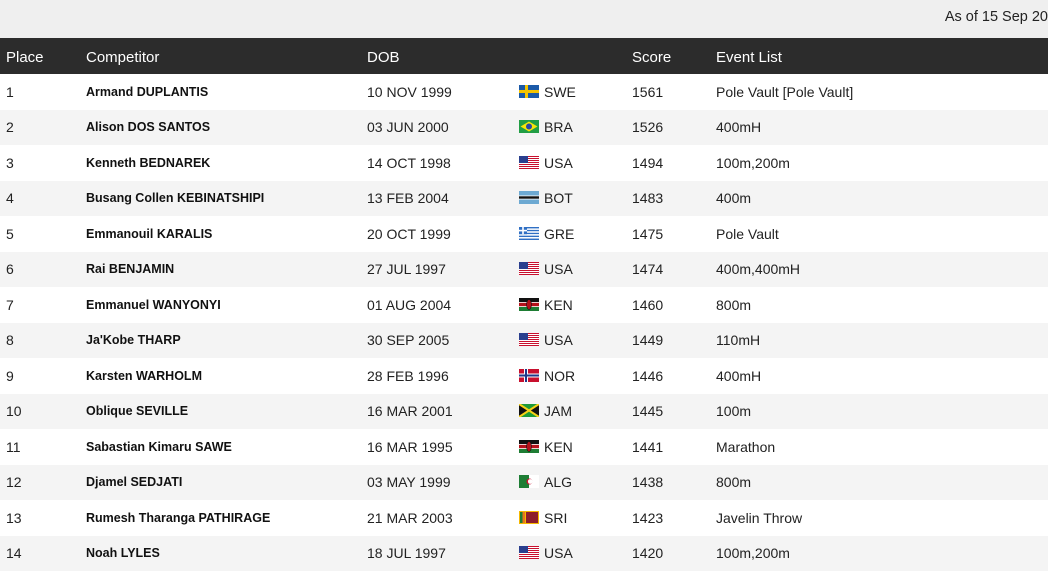 The width and height of the screenshot is (1048, 571). I want to click on place-cell: 4, so click(40, 199).